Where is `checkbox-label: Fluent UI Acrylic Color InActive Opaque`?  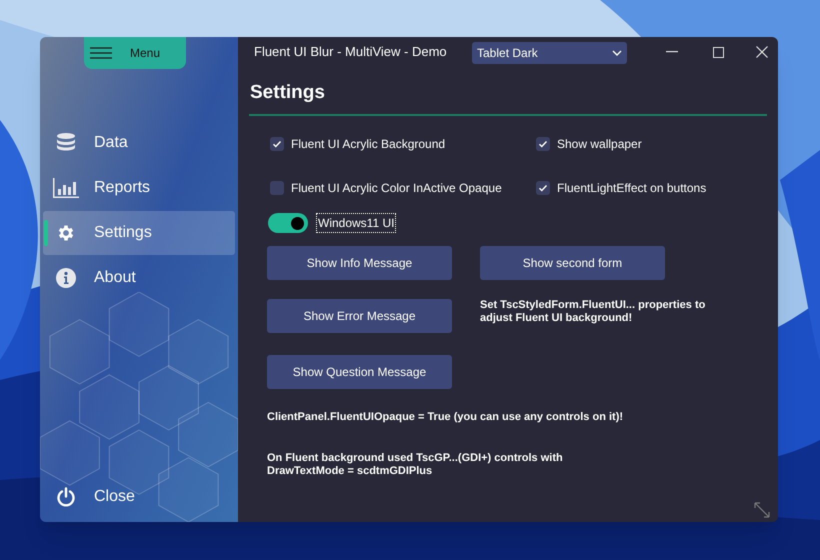 checkbox-label: Fluent UI Acrylic Color InActive Opaque is located at coordinates (396, 188).